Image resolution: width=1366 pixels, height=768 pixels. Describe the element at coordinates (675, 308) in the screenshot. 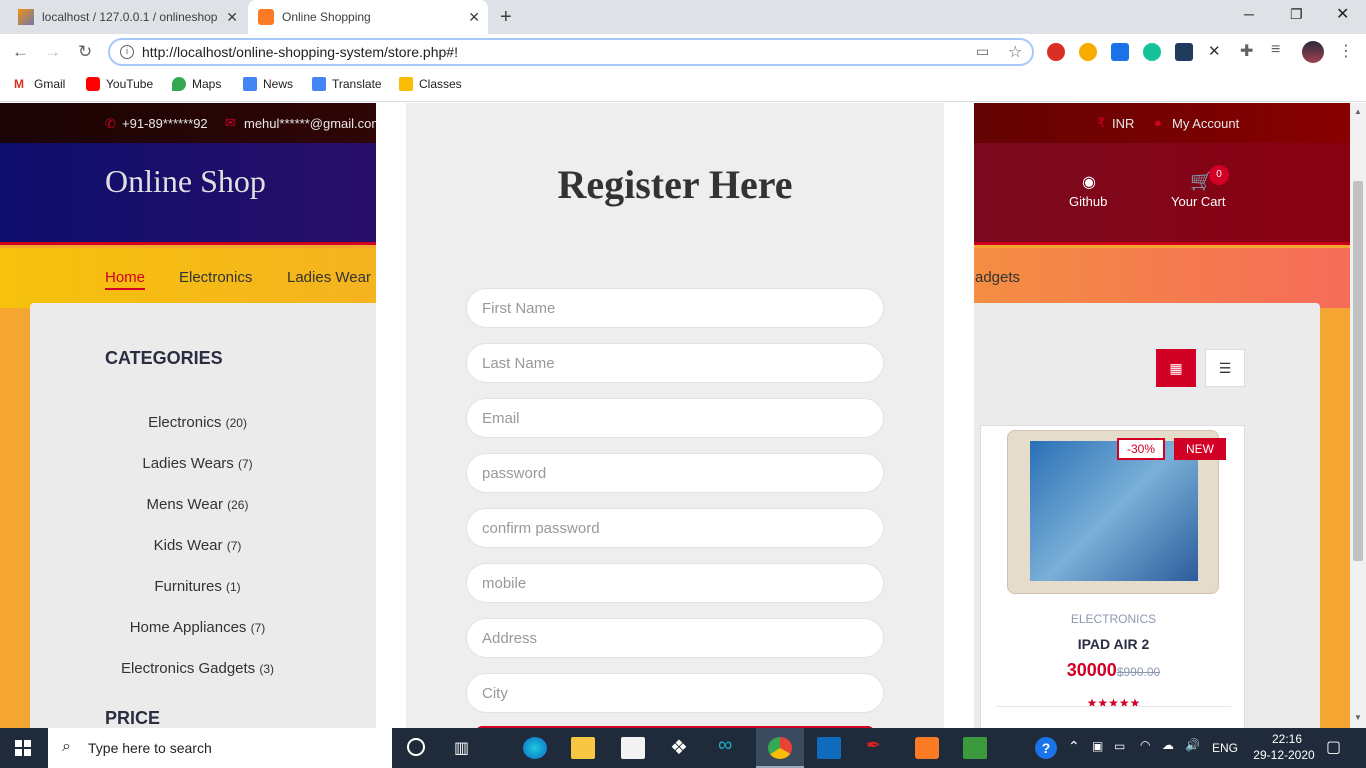

I see `first-name-input: First Name` at that location.